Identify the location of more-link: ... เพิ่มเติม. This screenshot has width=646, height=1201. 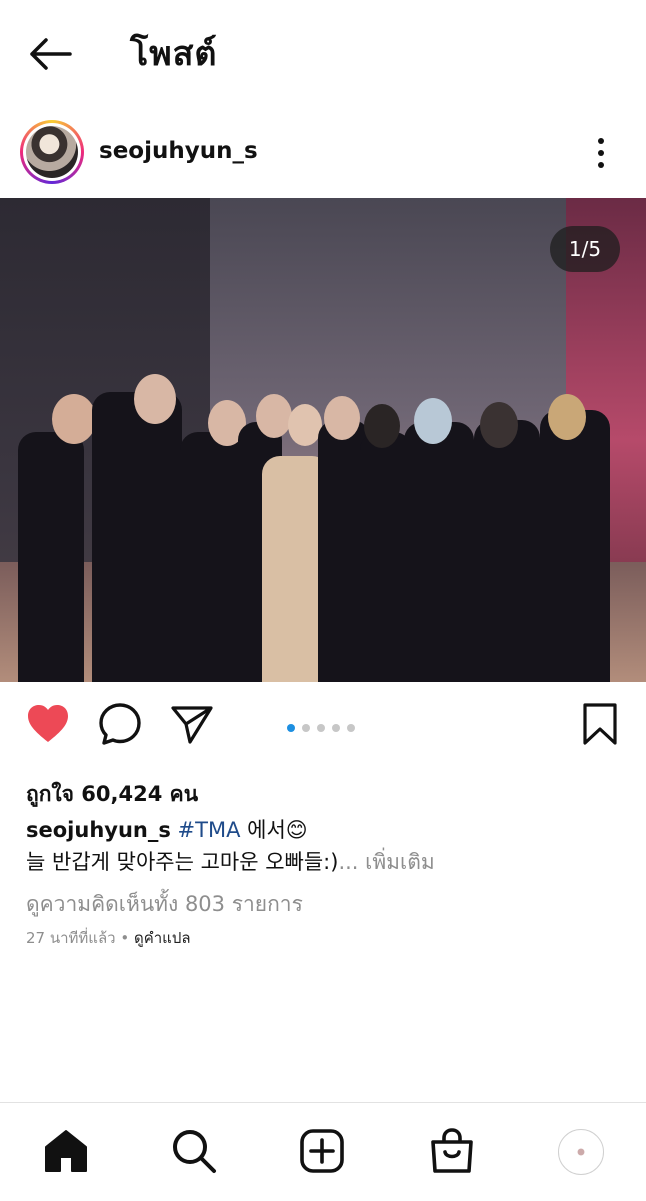
(386, 862).